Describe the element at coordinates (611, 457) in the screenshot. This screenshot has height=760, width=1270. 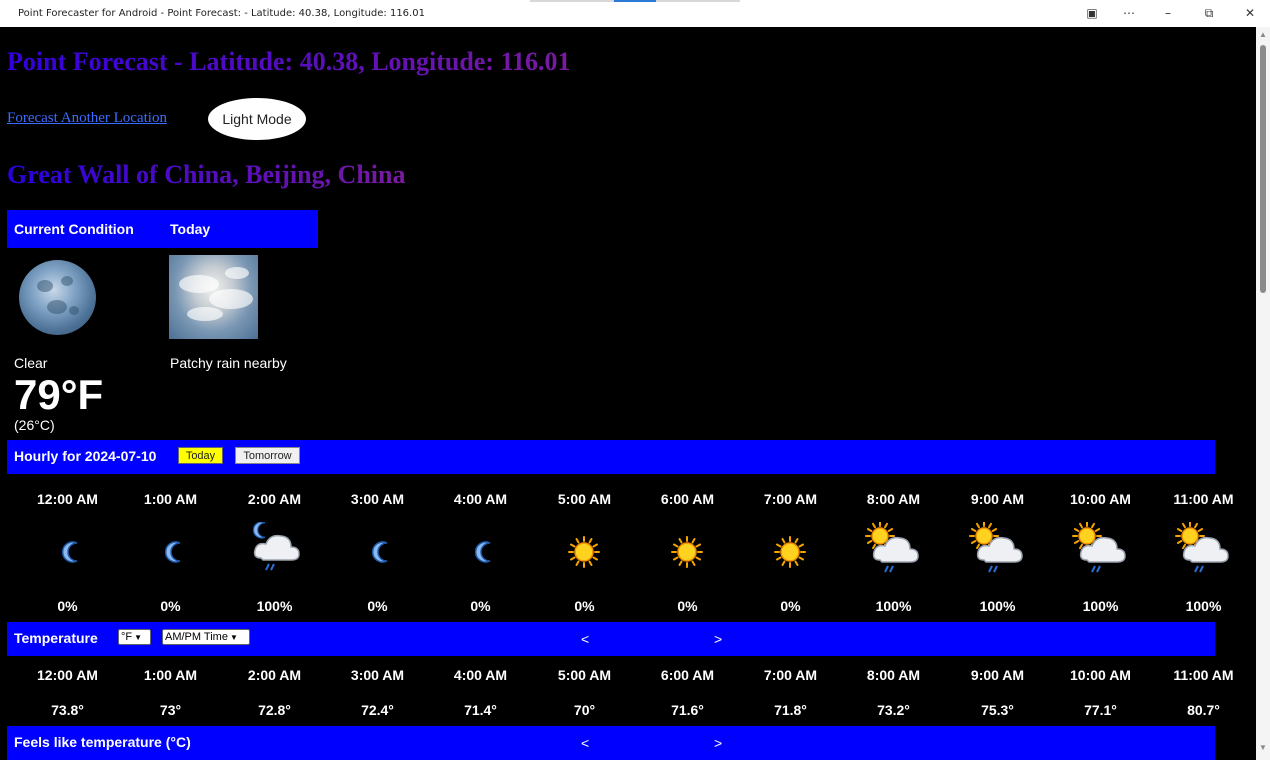
I see `hourly-bar: Hourly for 2024-07-10 Today Tomorrow` at that location.